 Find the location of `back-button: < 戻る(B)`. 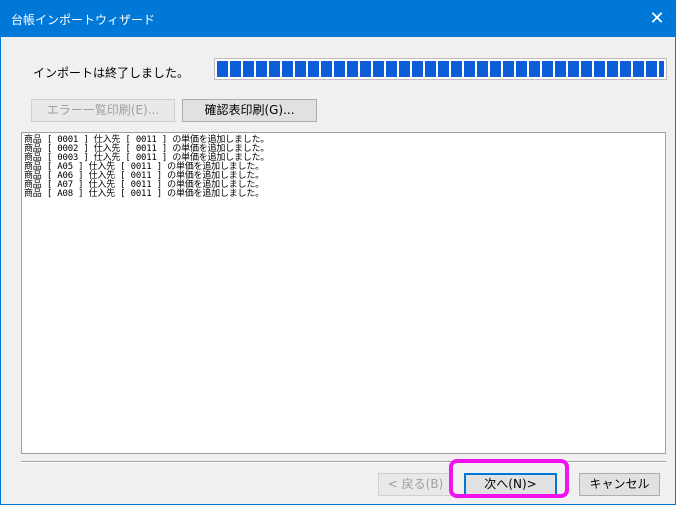

back-button: < 戻る(B) is located at coordinates (415, 484).